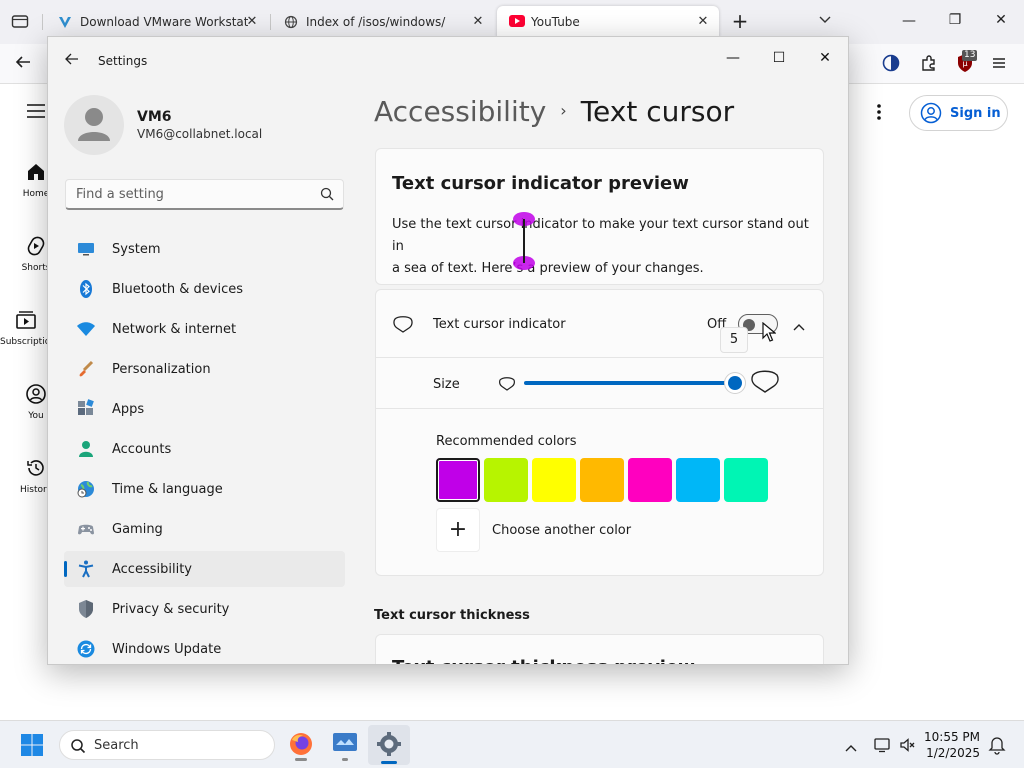 Image resolution: width=1024 pixels, height=768 pixels. I want to click on youtube-menu-icon, so click(36, 112).